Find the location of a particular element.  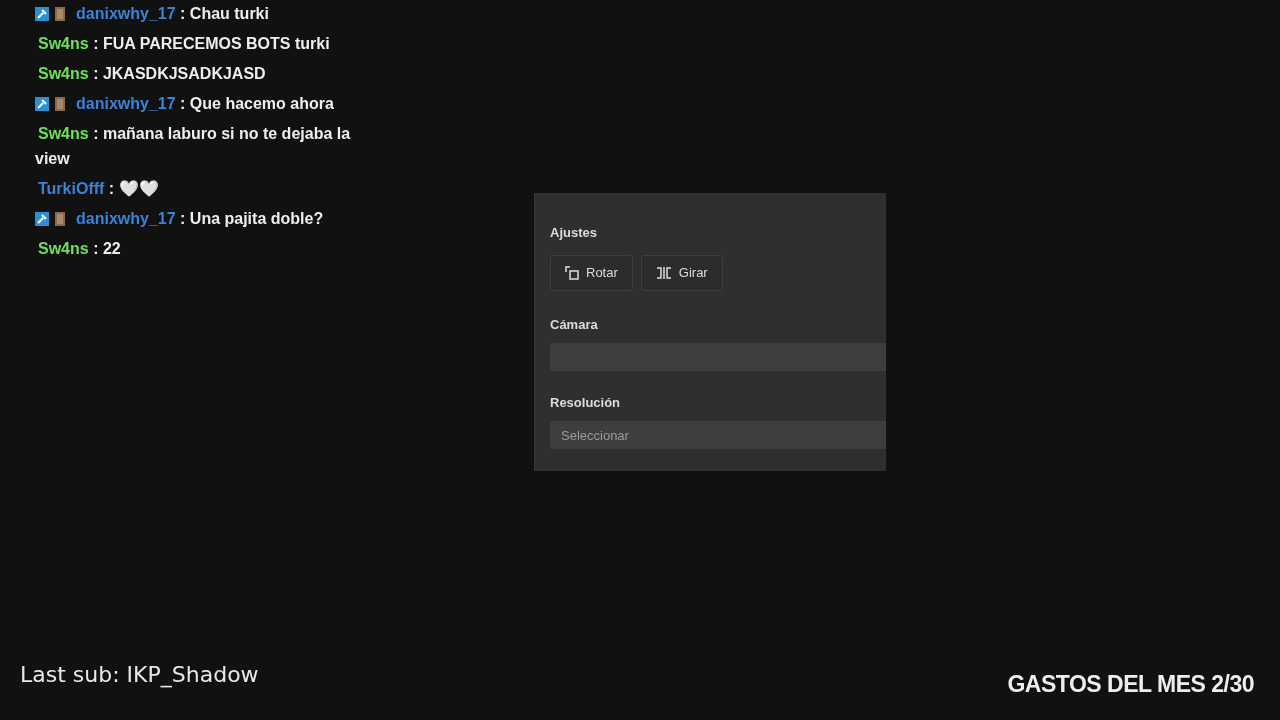

chat-message: Sw4ns : mañana laburo si no te dejaba la view is located at coordinates (193, 146).